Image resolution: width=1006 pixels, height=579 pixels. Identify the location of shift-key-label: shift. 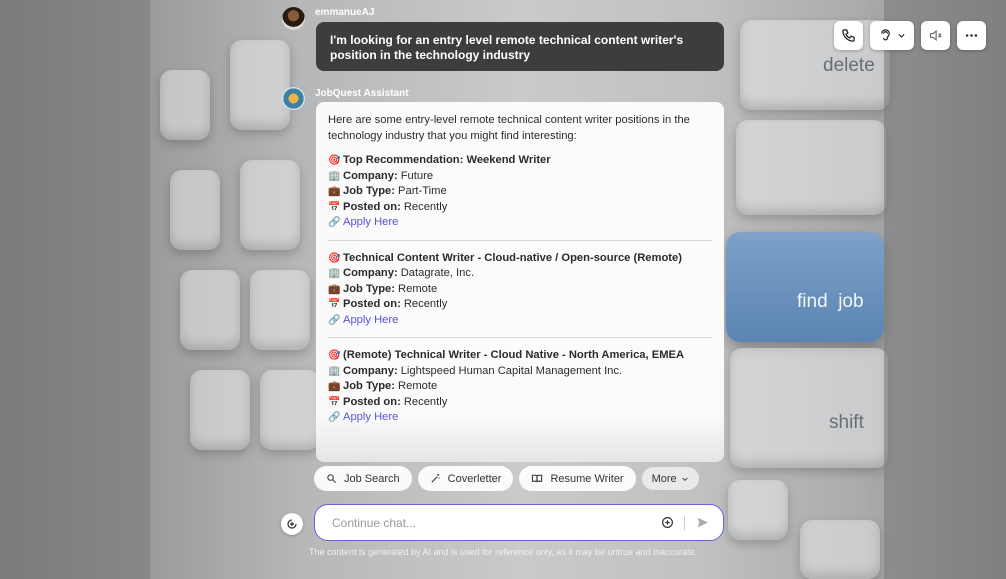
(846, 422).